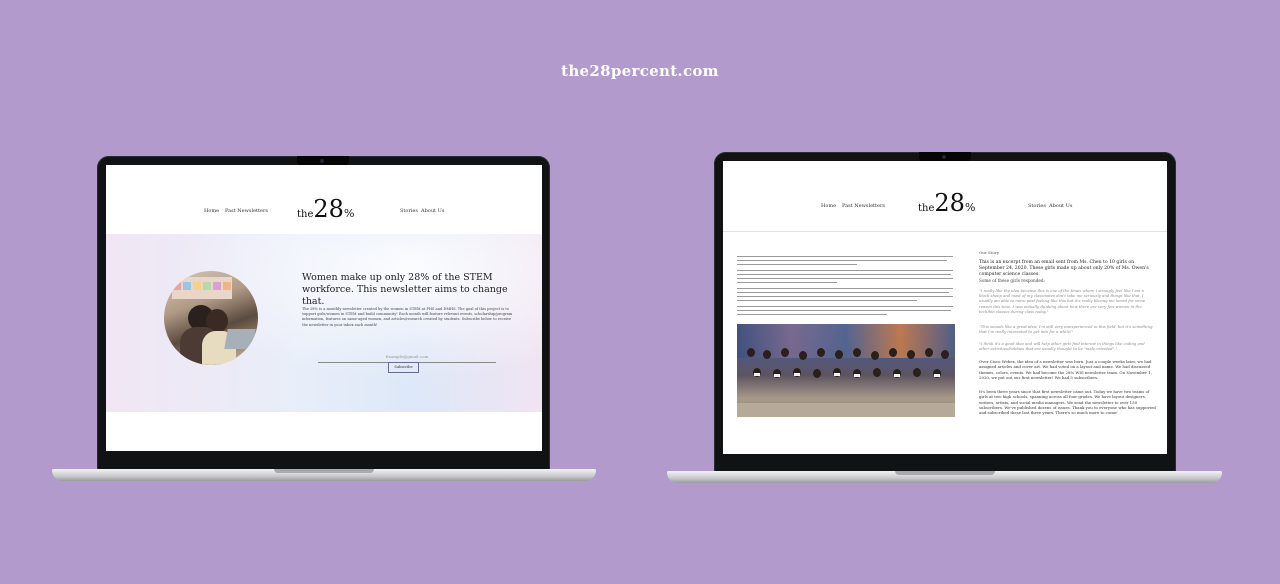 The height and width of the screenshot is (584, 1280). I want to click on header-divider, so click(945, 231).